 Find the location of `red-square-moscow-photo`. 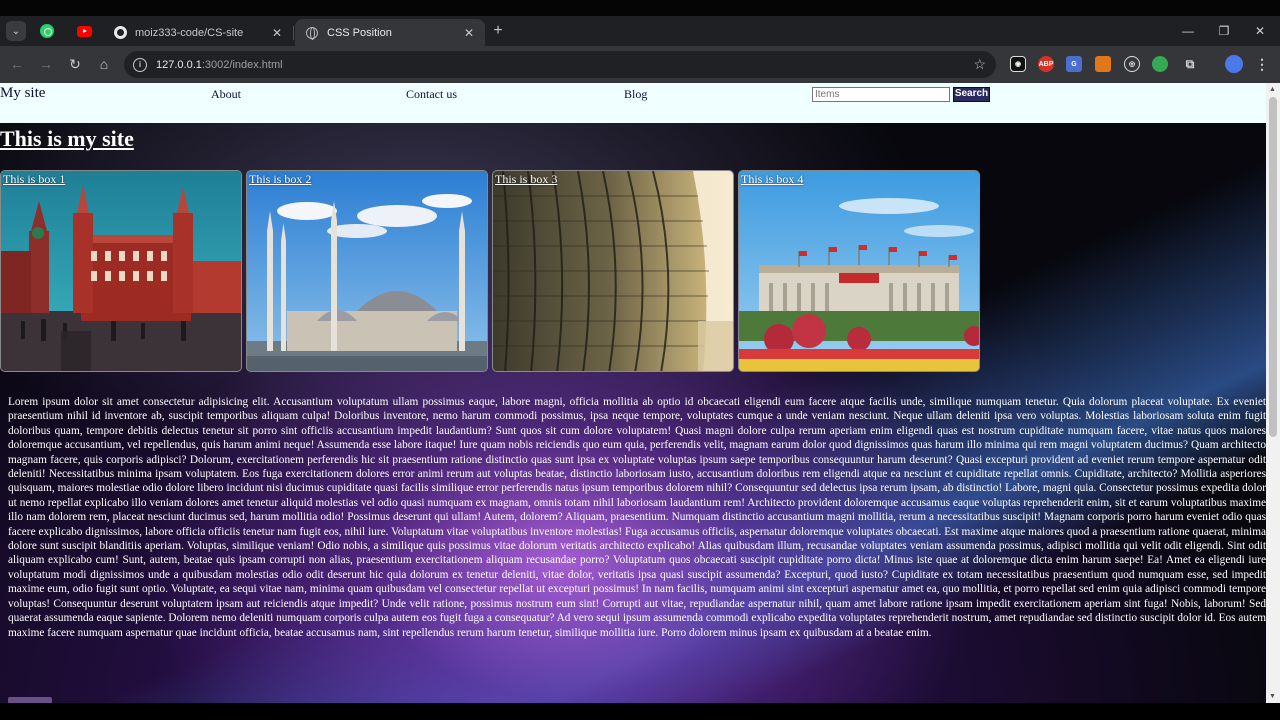

red-square-moscow-photo is located at coordinates (121, 271).